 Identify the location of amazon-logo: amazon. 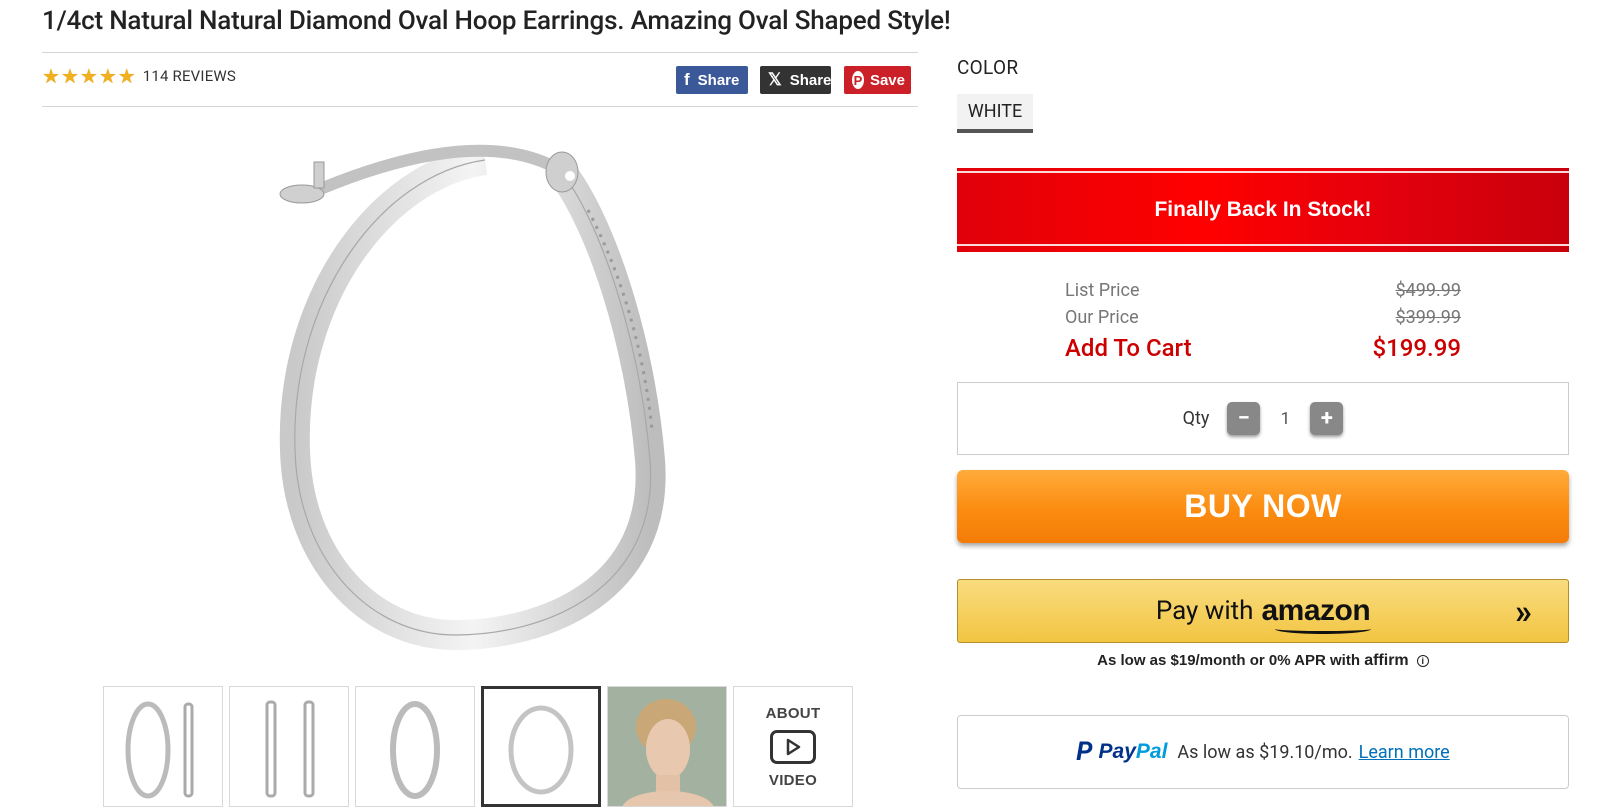
(1316, 614).